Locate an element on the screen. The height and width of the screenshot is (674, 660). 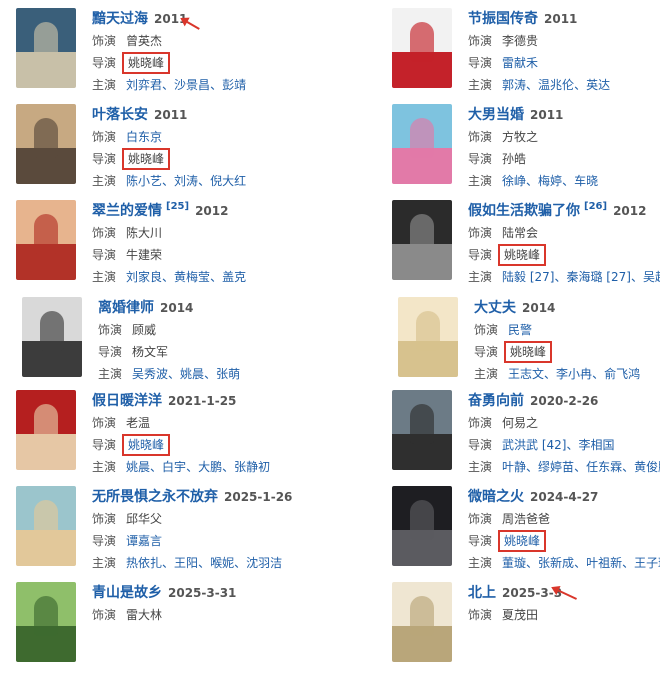
citation-ref: [26] is located at coordinates (595, 206).